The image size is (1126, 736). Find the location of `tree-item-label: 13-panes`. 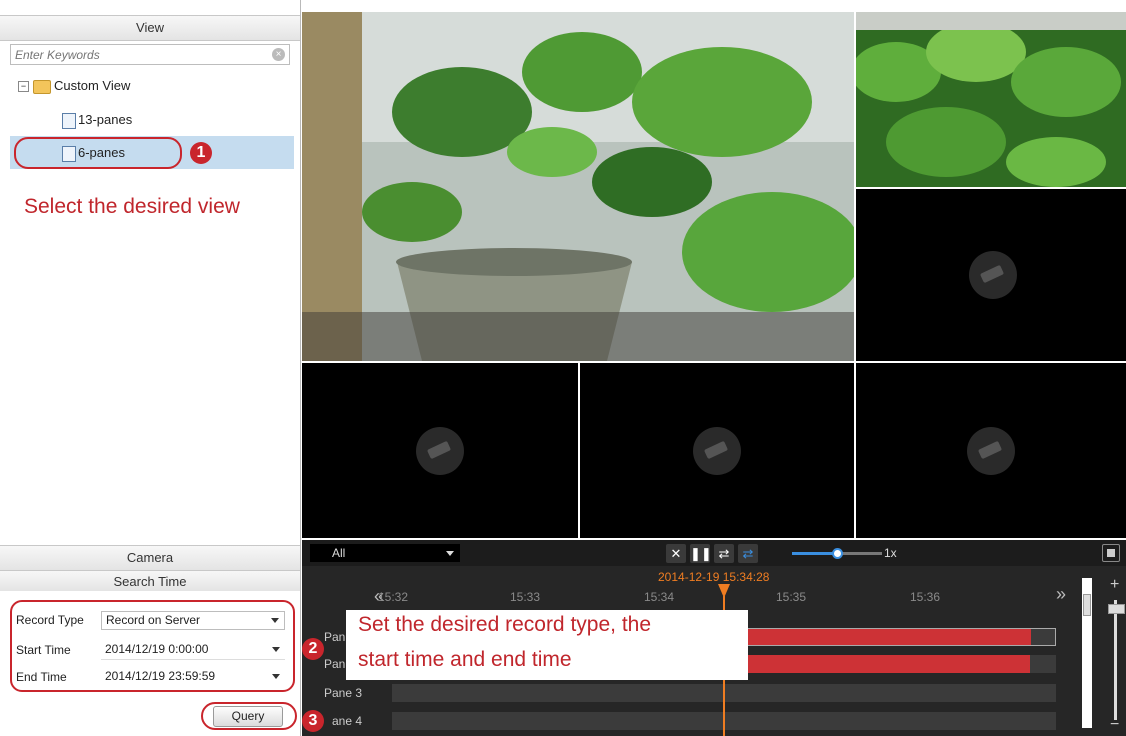

tree-item-label: 13-panes is located at coordinates (105, 119).